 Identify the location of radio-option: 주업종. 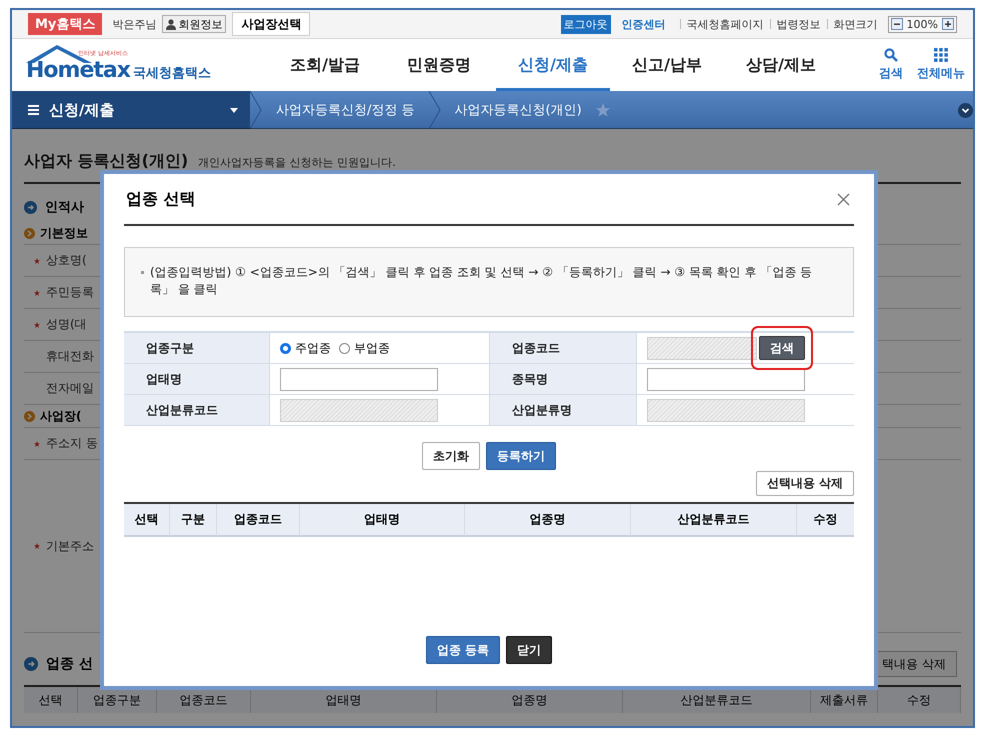
(305, 348).